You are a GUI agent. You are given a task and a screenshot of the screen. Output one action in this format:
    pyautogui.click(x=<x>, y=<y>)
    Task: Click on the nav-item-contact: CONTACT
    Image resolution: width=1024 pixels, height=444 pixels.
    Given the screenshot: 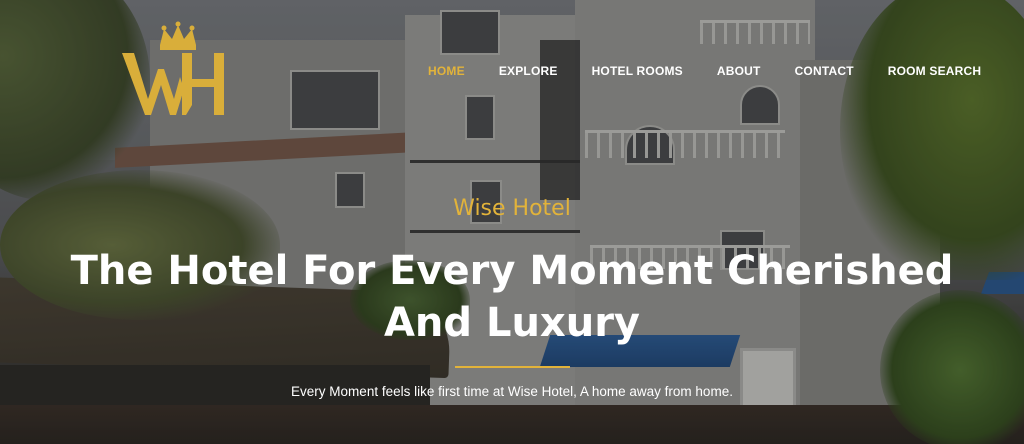 What is the action you would take?
    pyautogui.click(x=824, y=71)
    